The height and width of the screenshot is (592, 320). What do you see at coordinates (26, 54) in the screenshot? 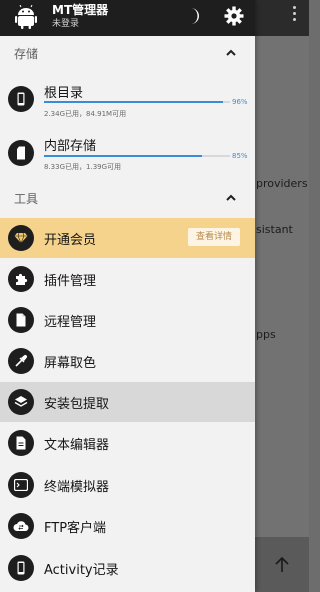
I see `section-title-storage: 存储` at bounding box center [26, 54].